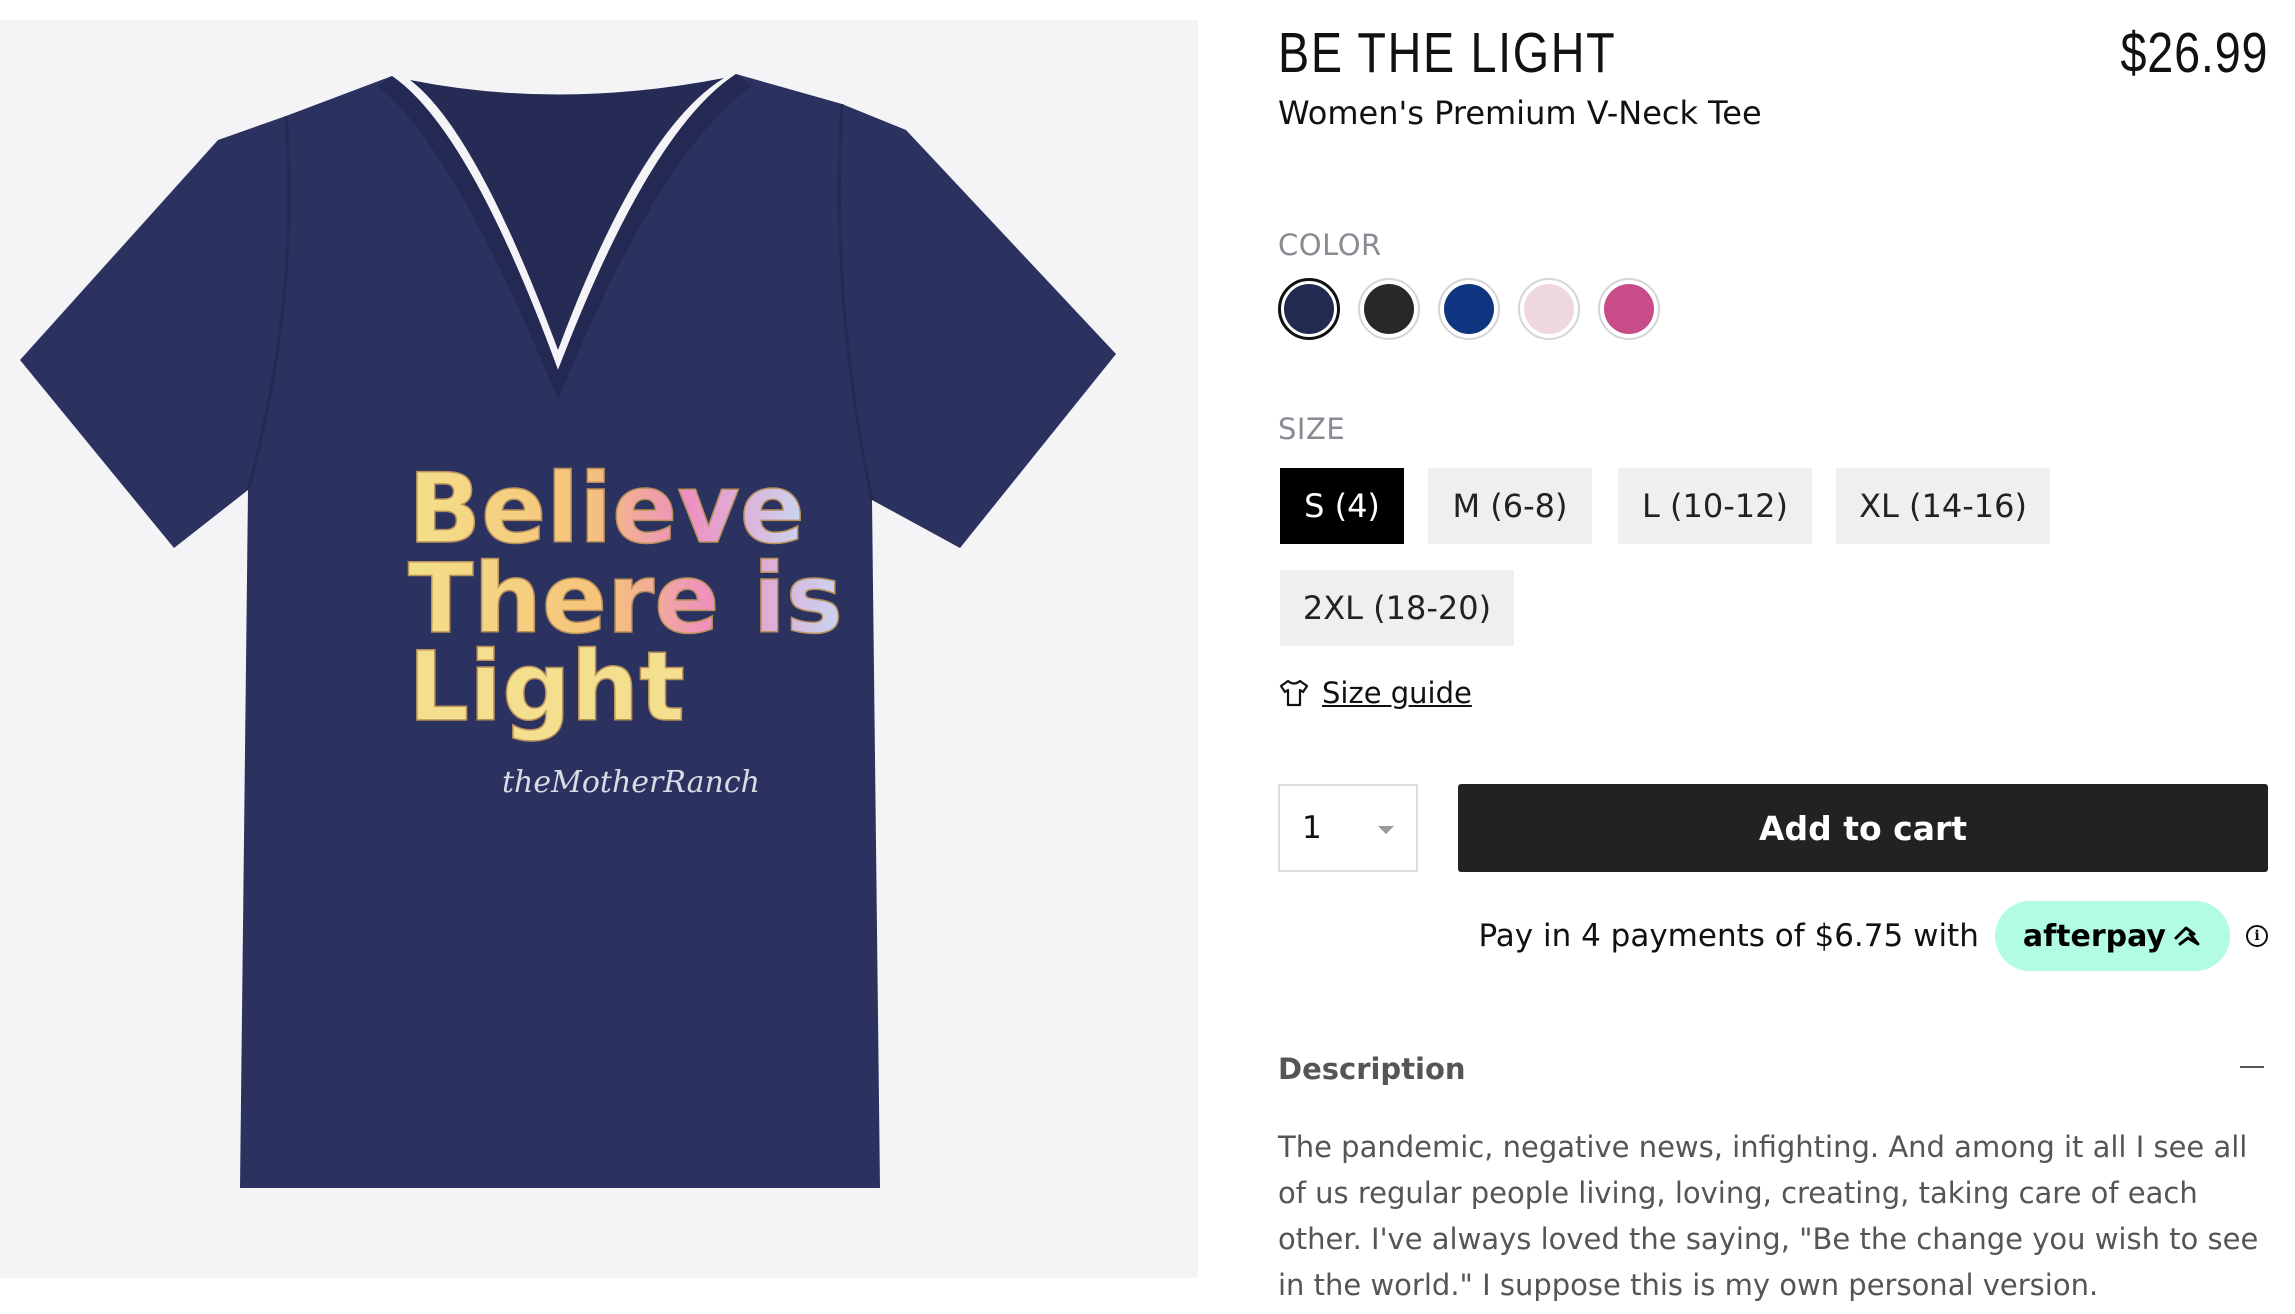 The height and width of the screenshot is (1314, 2295). What do you see at coordinates (1520, 113) in the screenshot?
I see `product-subtitle: Women's Premium V-Neck Tee` at bounding box center [1520, 113].